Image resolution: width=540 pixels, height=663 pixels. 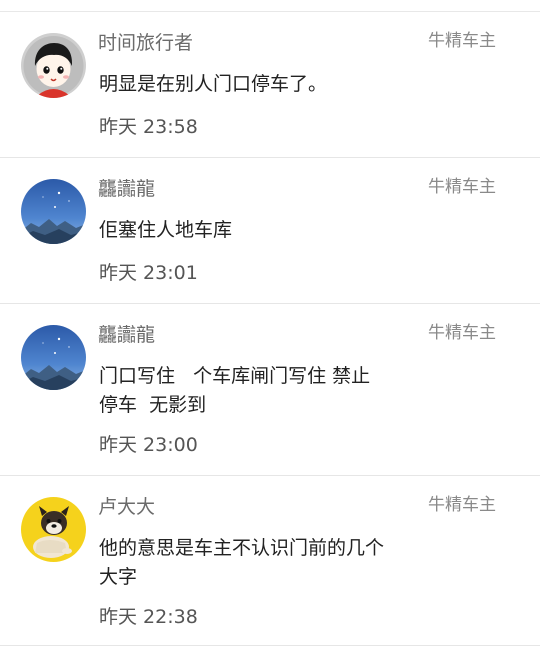 What do you see at coordinates (148, 273) in the screenshot?
I see `comment-time: 昨天 23:01` at bounding box center [148, 273].